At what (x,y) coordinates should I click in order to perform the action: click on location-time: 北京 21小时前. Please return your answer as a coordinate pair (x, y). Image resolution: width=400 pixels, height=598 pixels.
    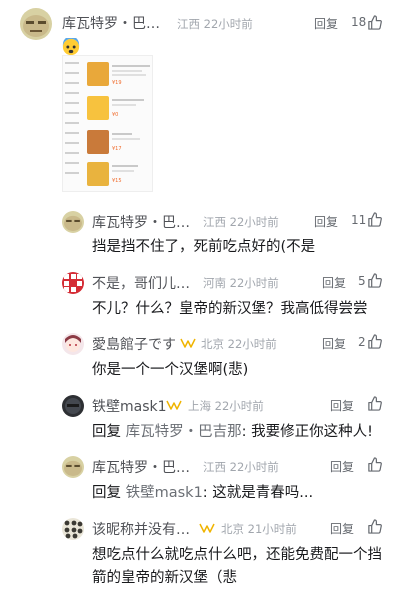
    Looking at the image, I should click on (259, 529).